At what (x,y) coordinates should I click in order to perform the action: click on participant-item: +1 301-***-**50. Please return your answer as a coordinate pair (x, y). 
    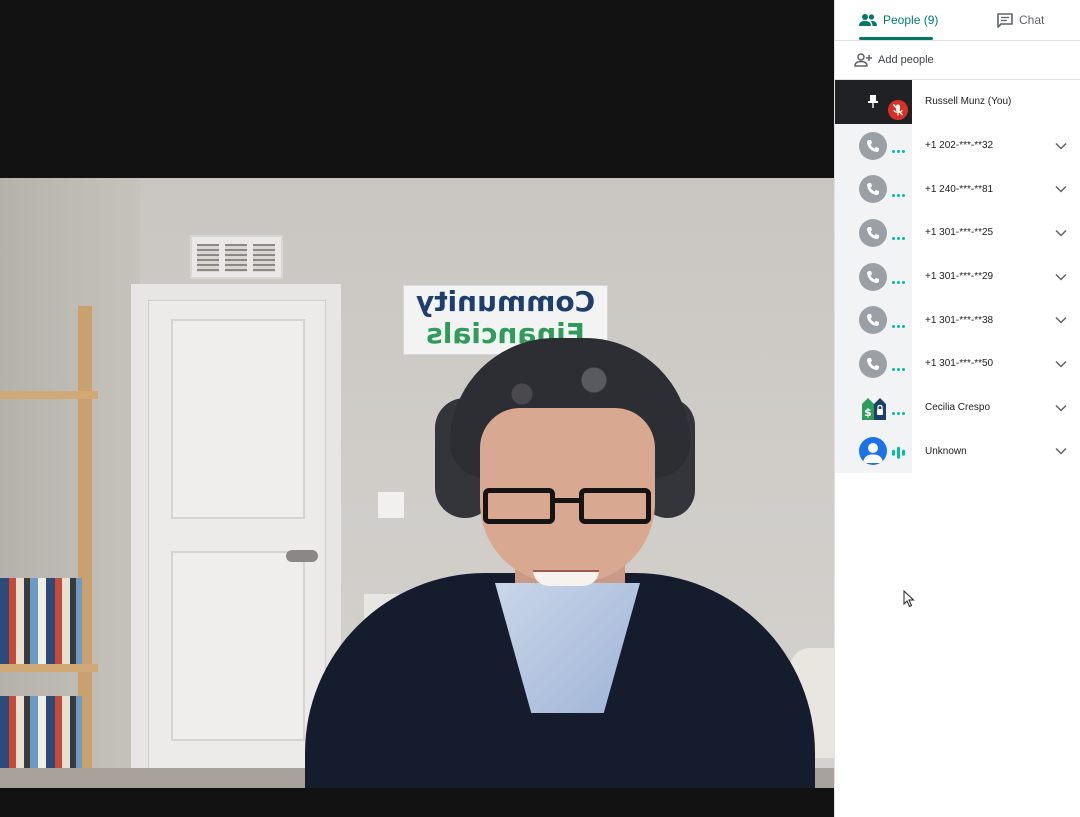
    Looking at the image, I should click on (957, 364).